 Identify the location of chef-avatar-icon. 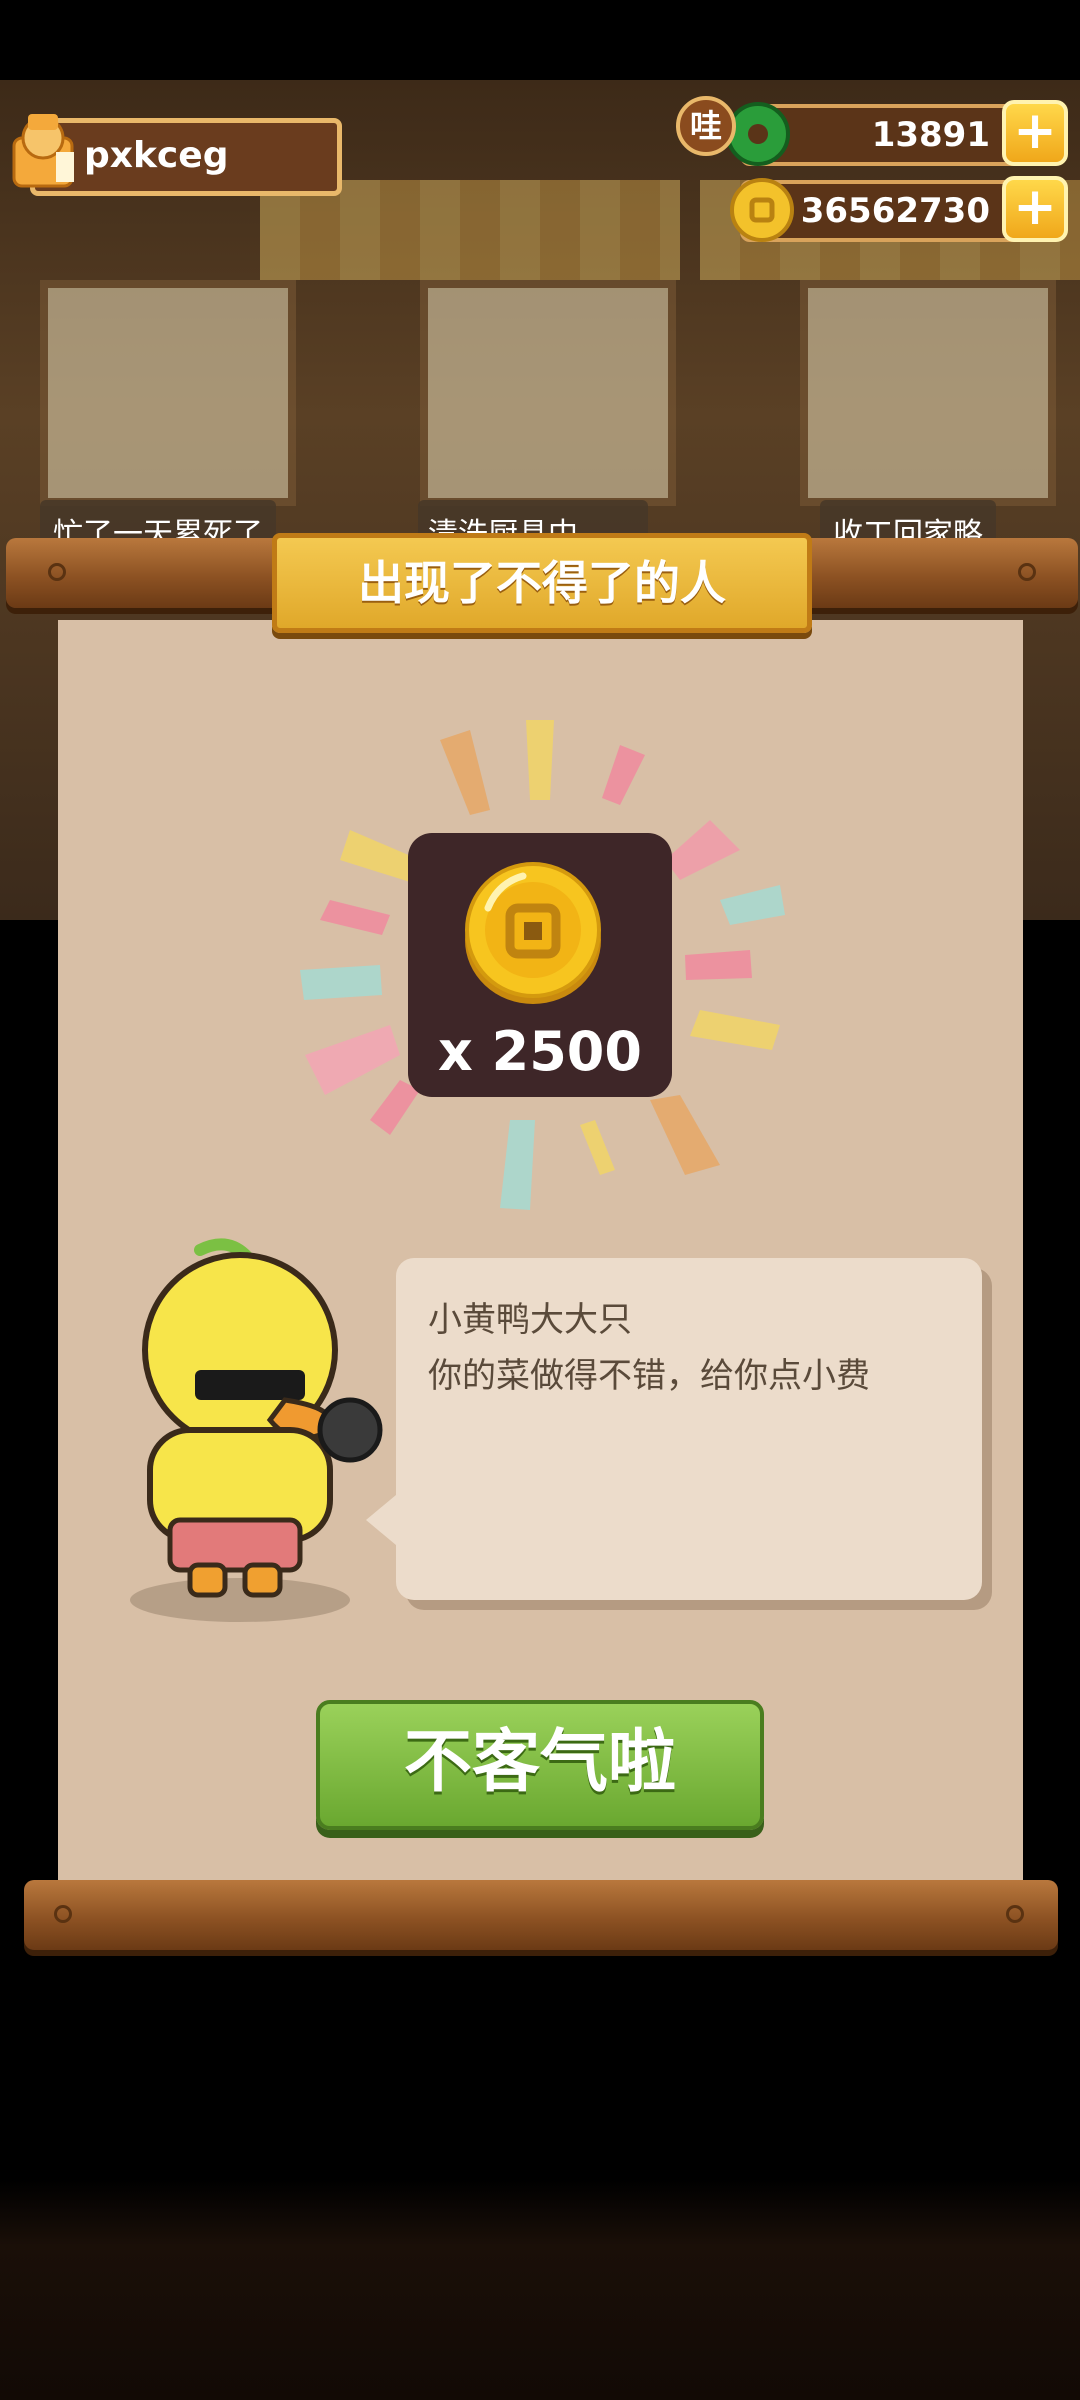
(43, 153).